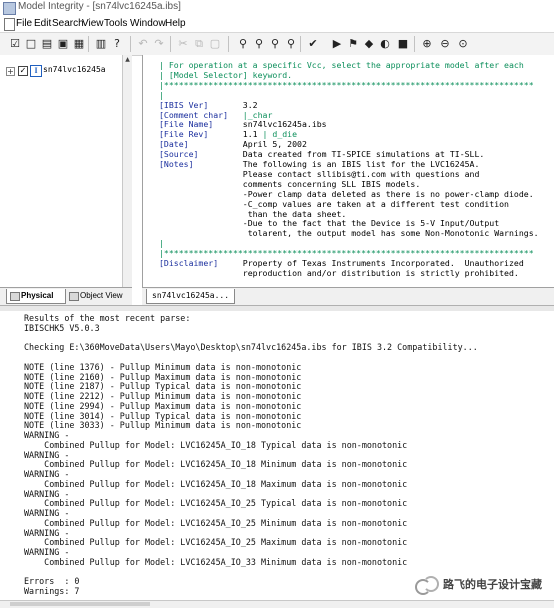  What do you see at coordinates (127, 60) in the screenshot?
I see `scroll-up-icon: ▲` at bounding box center [127, 60].